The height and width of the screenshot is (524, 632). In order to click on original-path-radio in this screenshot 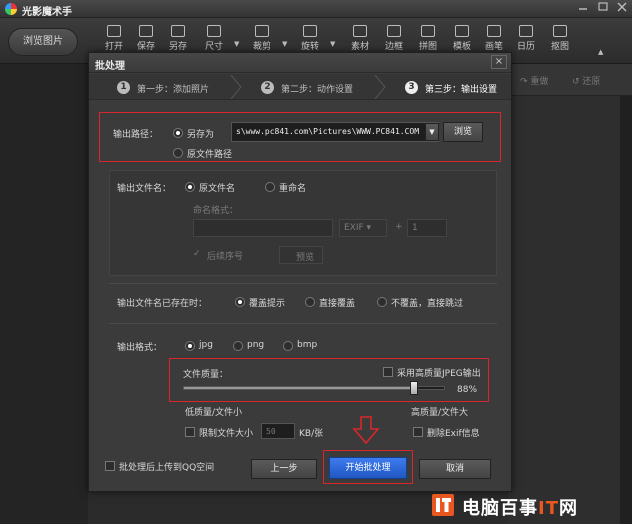, I will do `click(178, 153)`.